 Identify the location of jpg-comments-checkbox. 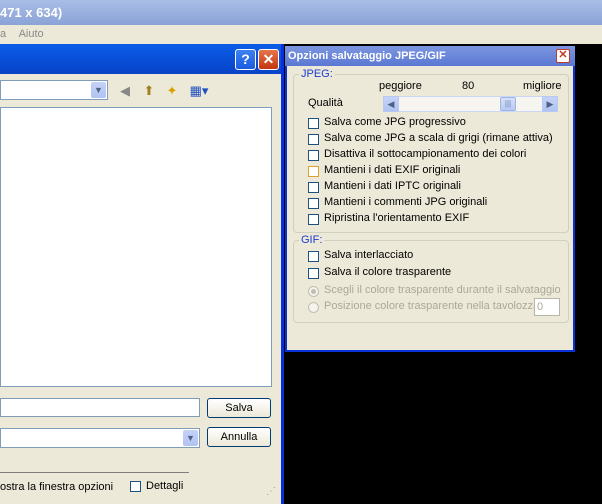
(313, 203).